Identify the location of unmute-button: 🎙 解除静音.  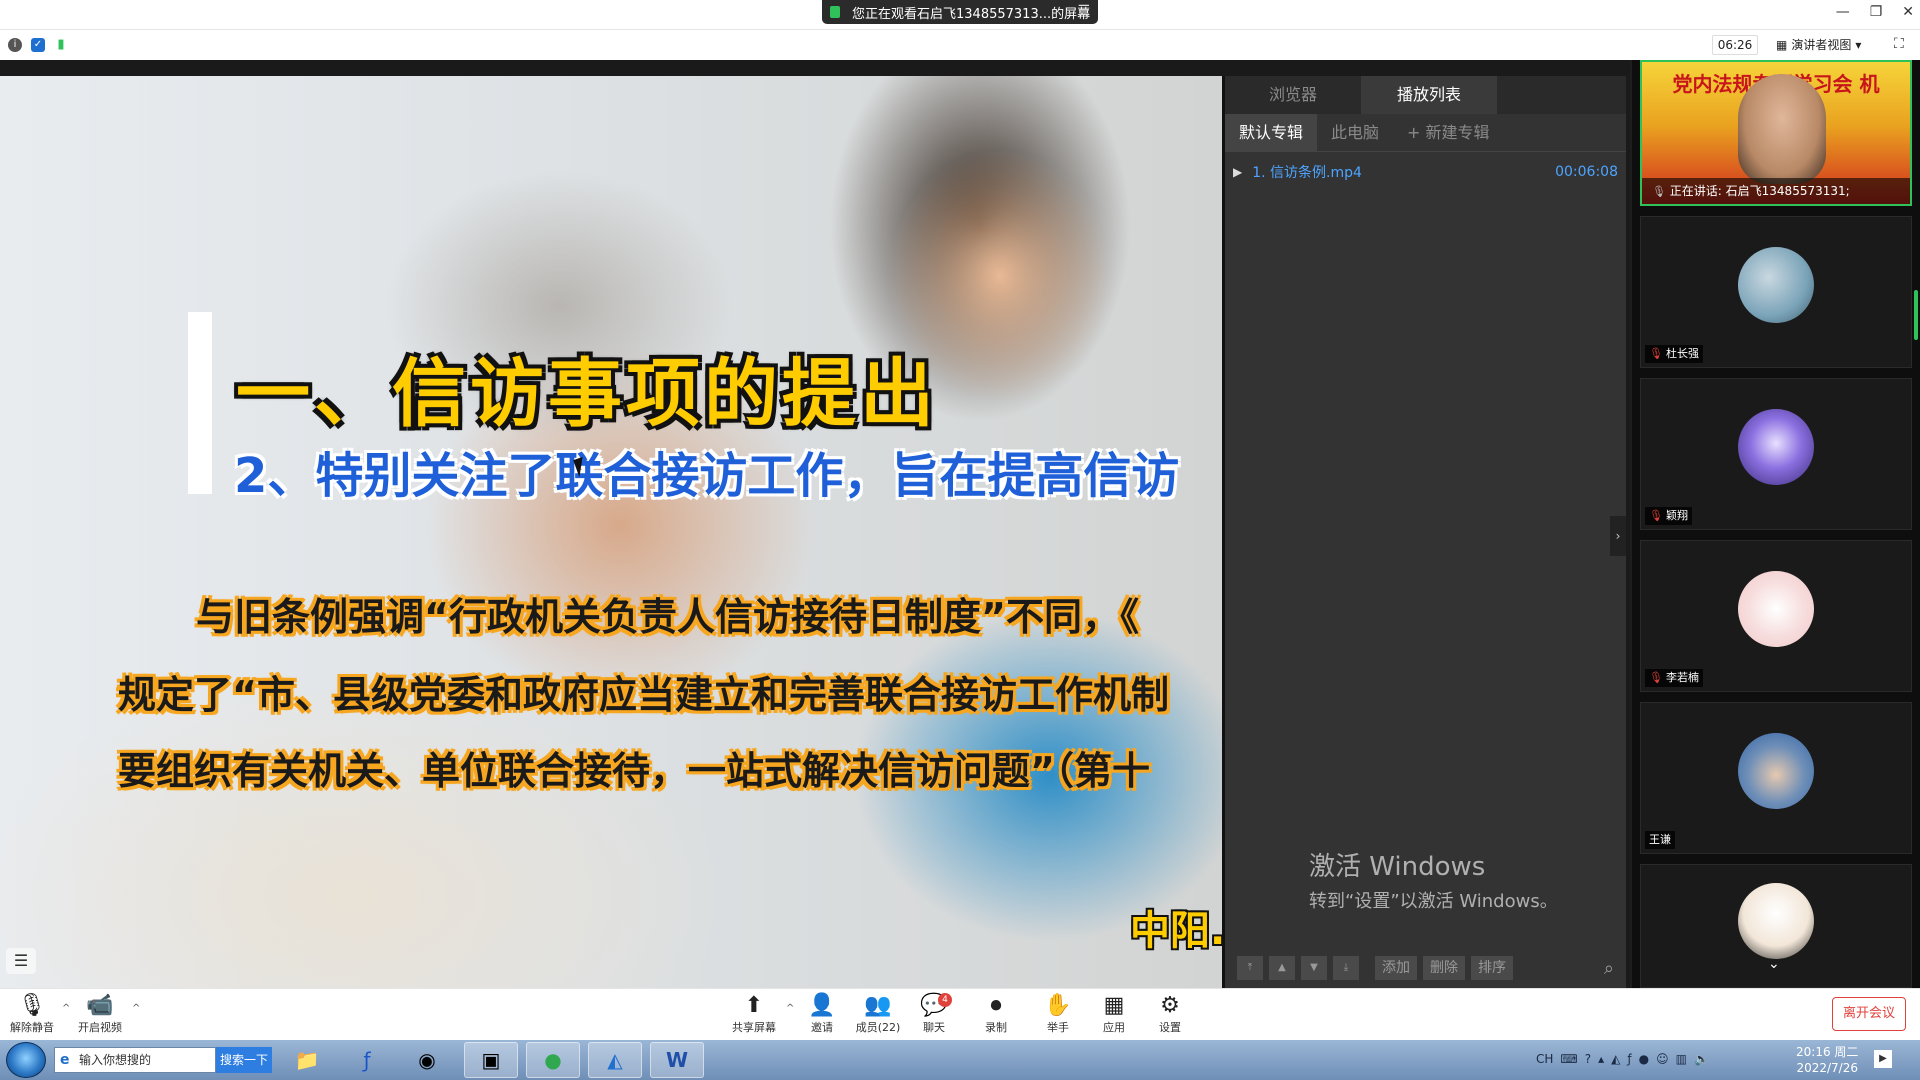
(32, 1014).